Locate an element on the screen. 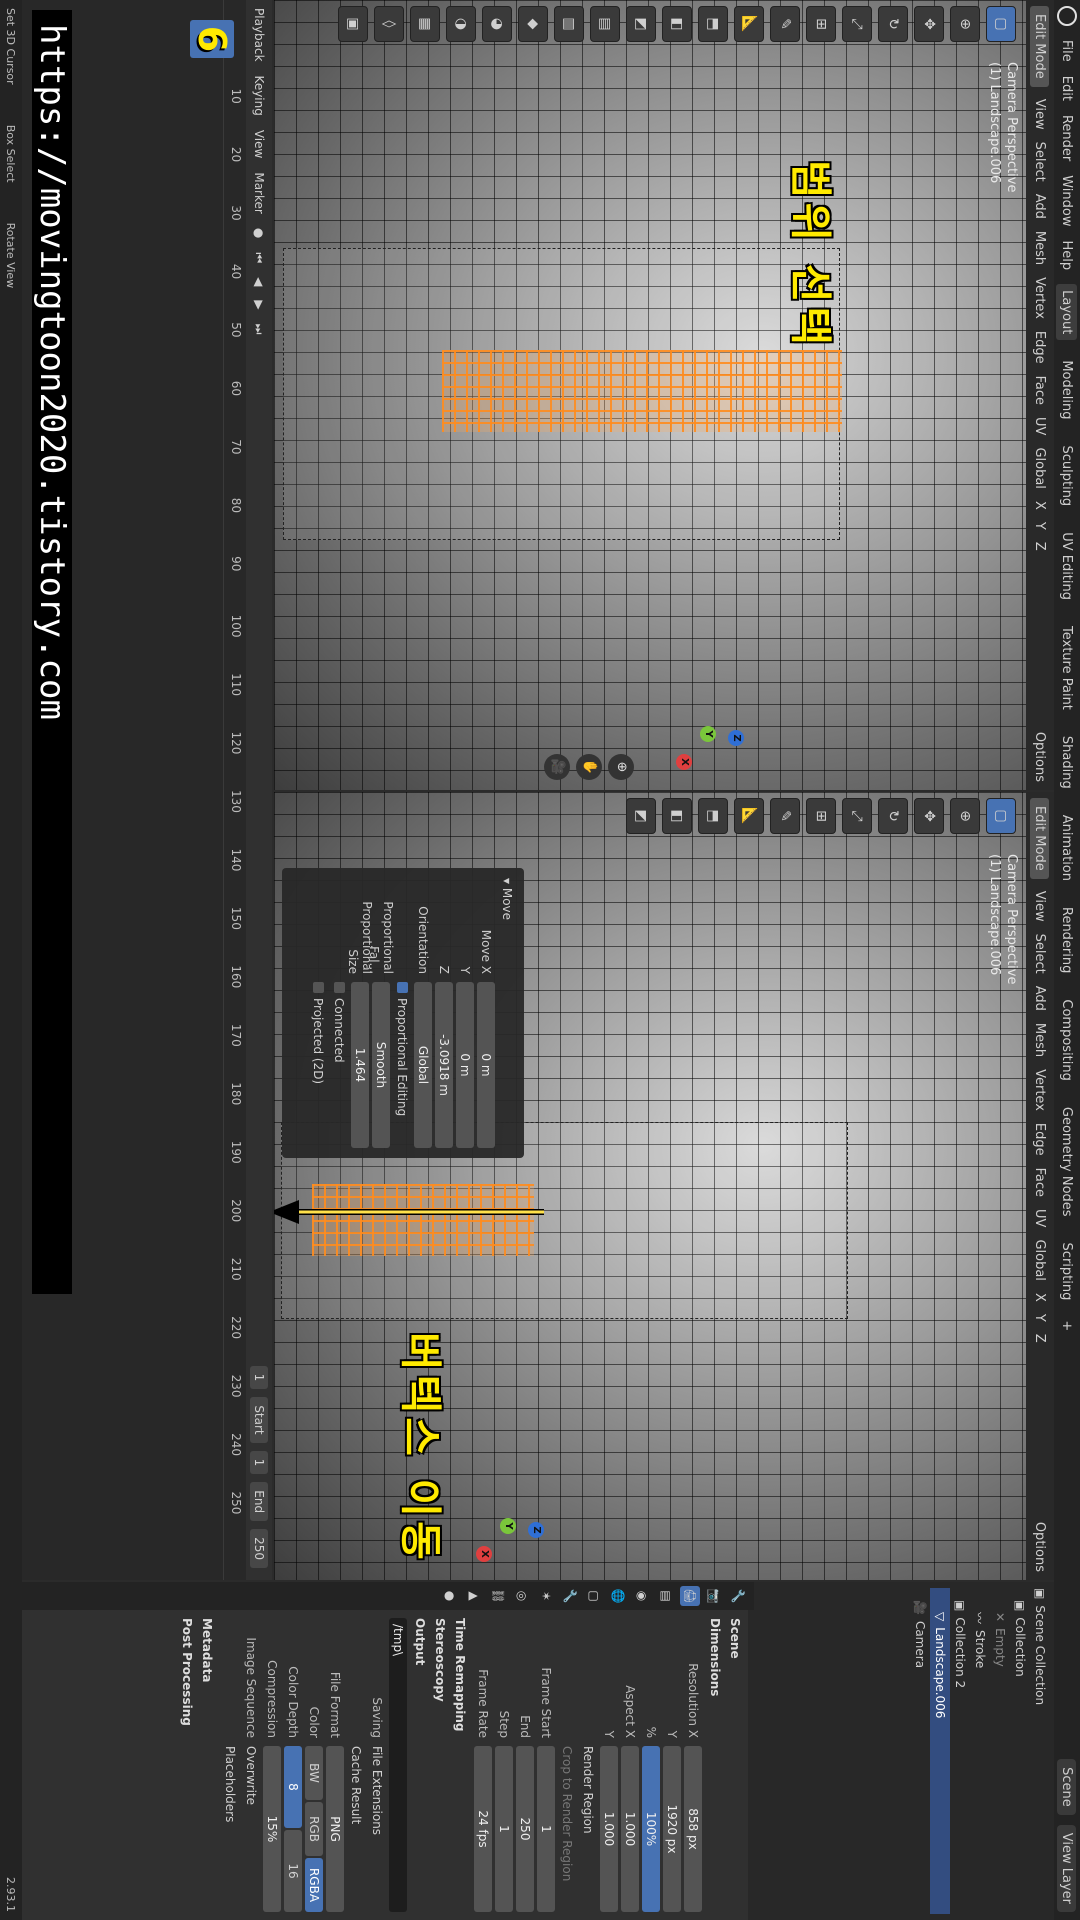 This screenshot has height=1920, width=1080. output-tab-icon: 🖨 is located at coordinates (690, 1596).